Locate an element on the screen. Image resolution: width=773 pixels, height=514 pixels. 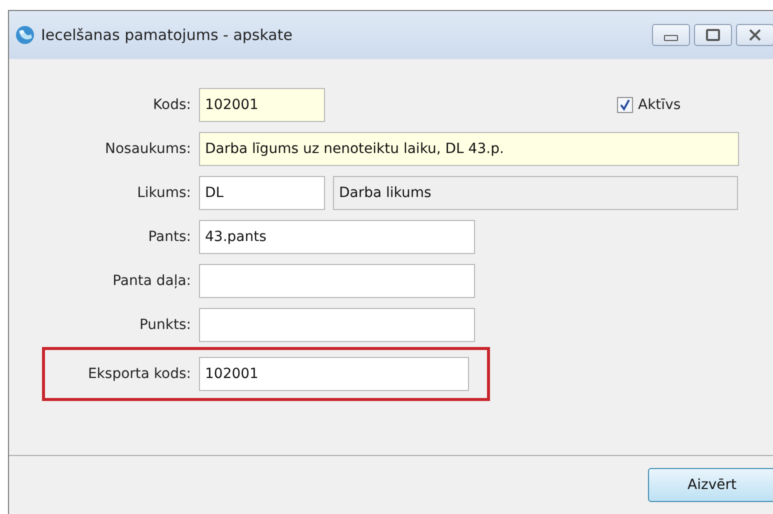
minimize-button is located at coordinates (671, 35).